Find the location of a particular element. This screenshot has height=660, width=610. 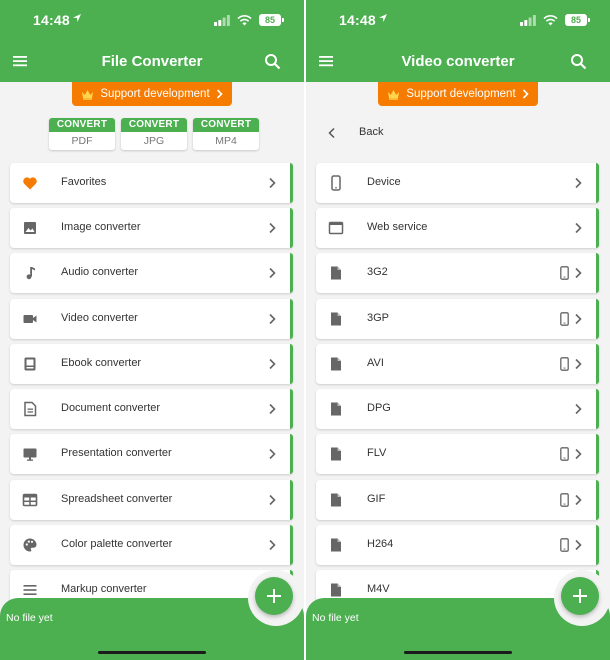

list-item-format-3gp: 3GP is located at coordinates (457, 319).